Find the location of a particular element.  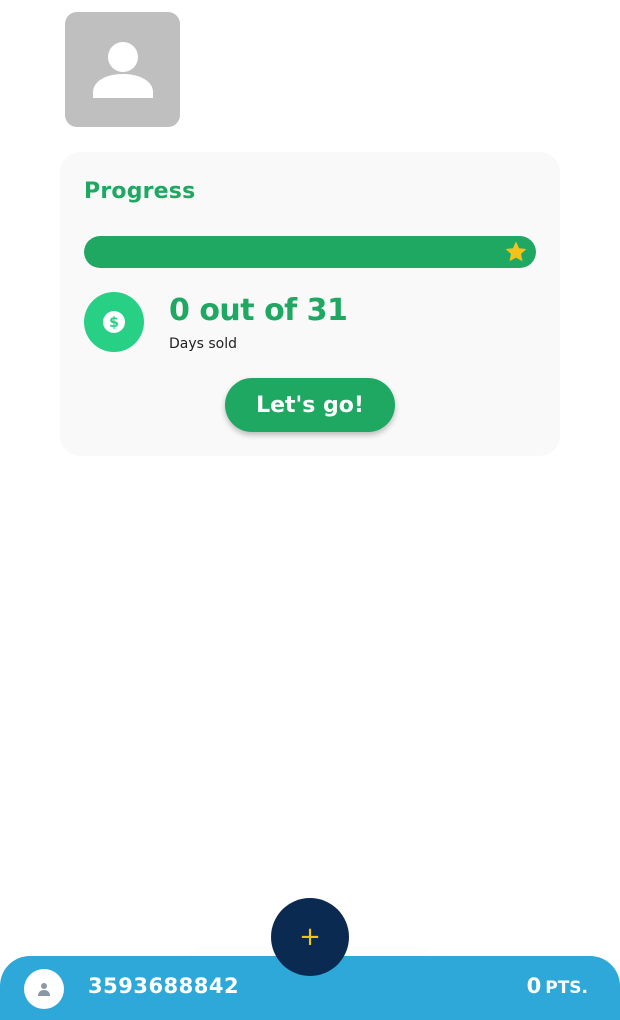

progress-bar is located at coordinates (310, 252).